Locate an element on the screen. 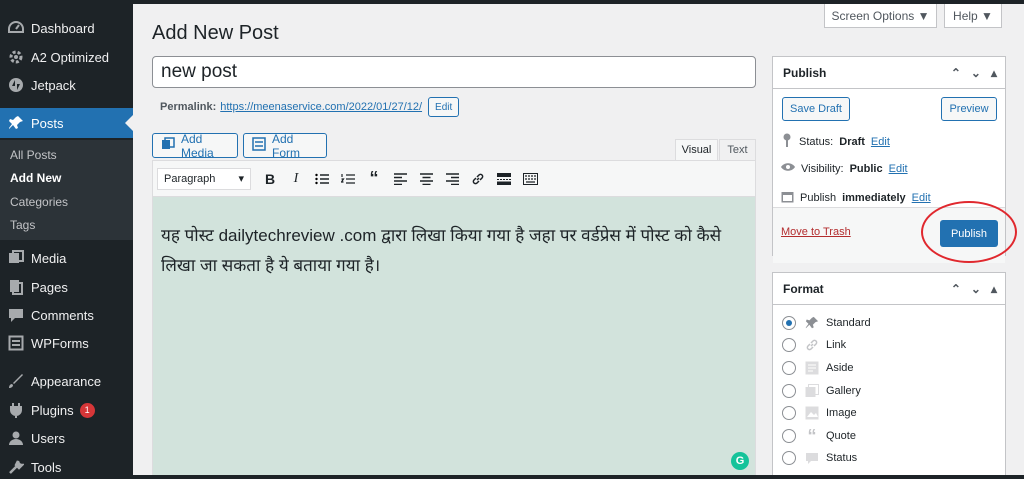 The width and height of the screenshot is (1024, 479). format-select: Paragraph ▾ is located at coordinates (204, 178).